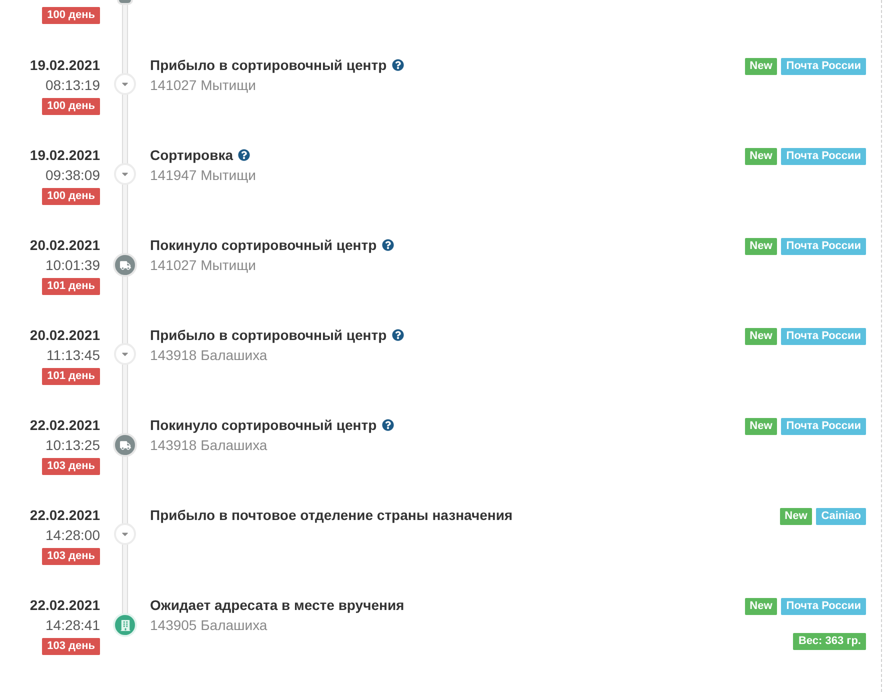  I want to click on event-location: 141947 Мытищи, so click(203, 175).